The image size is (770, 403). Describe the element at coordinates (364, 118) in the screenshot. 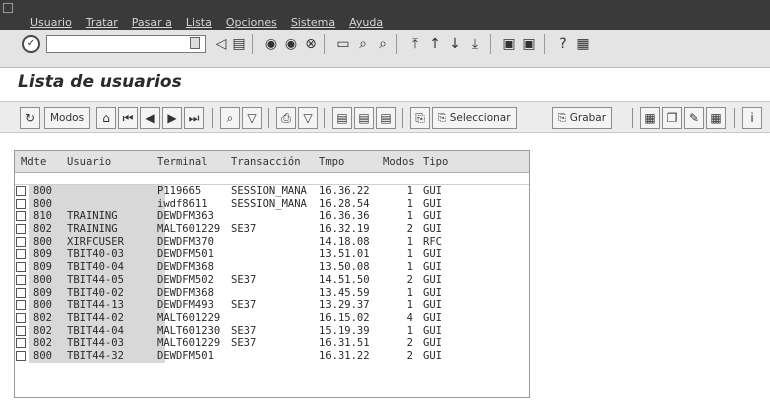

I see `select-layout-icon: ▤` at that location.